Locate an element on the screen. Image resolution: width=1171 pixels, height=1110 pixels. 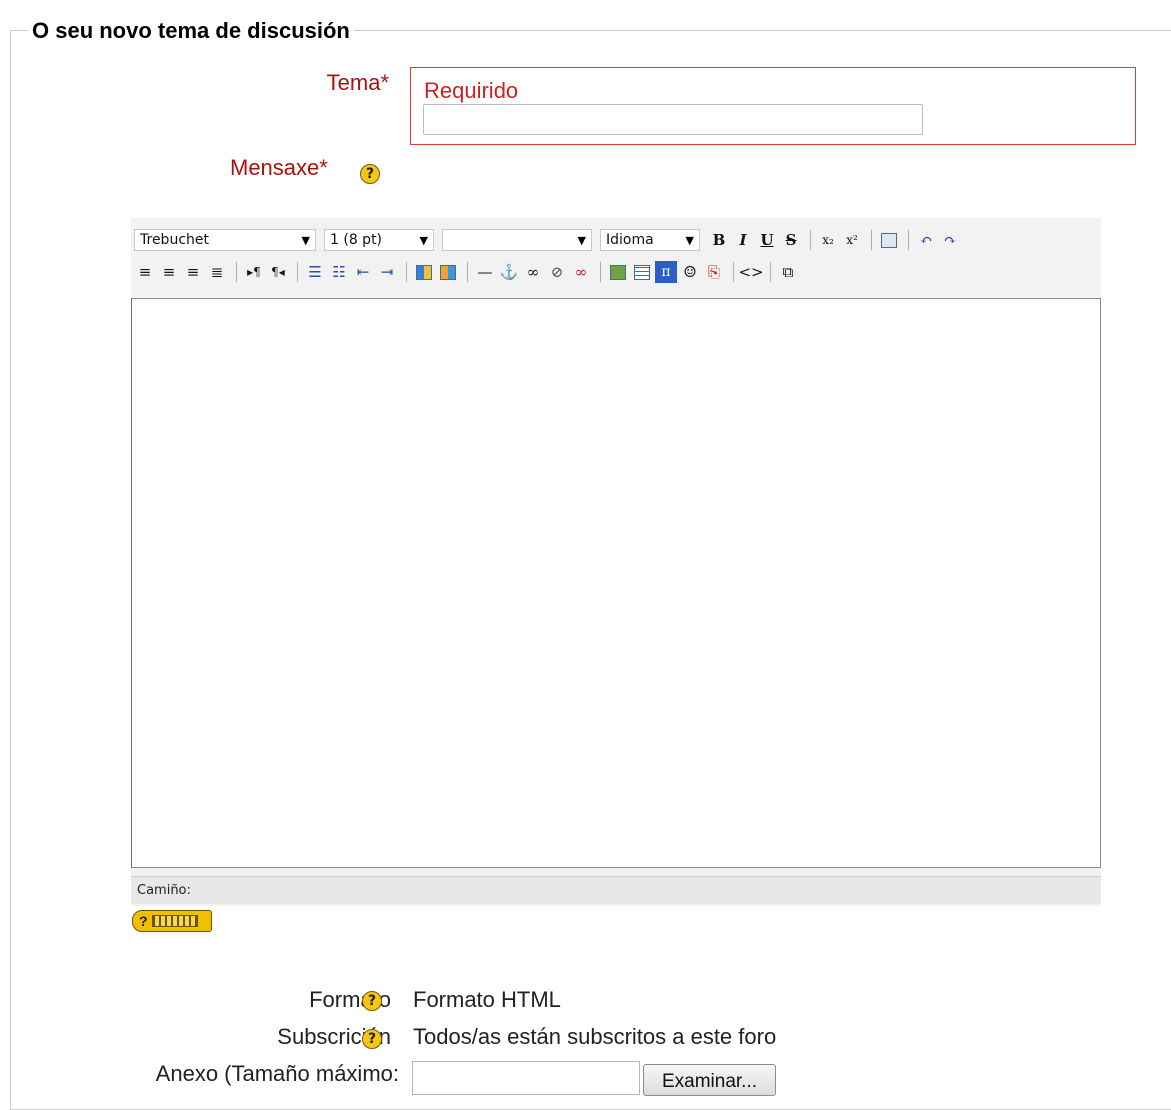
insert-table-icon is located at coordinates (642, 272).